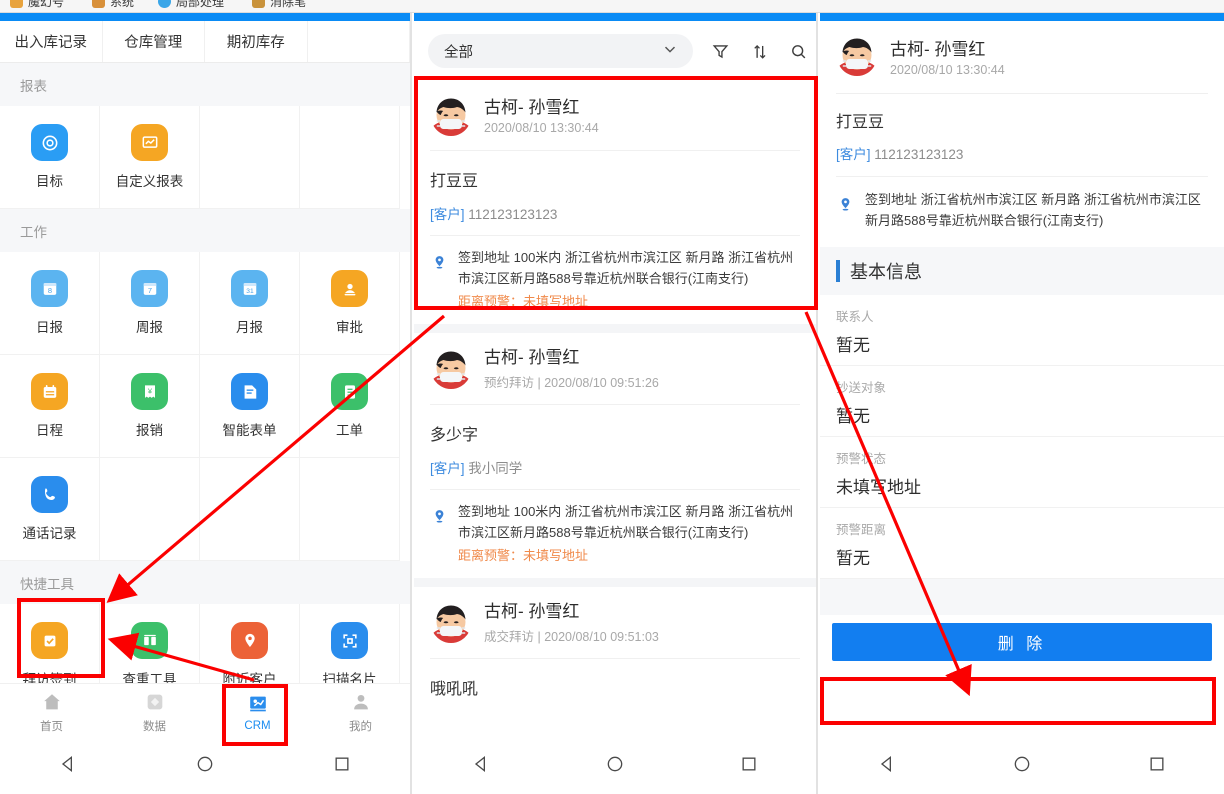 The width and height of the screenshot is (1224, 794). What do you see at coordinates (150, 406) in the screenshot?
I see `app-tile-reimbursement: ¥ 报销` at bounding box center [150, 406].